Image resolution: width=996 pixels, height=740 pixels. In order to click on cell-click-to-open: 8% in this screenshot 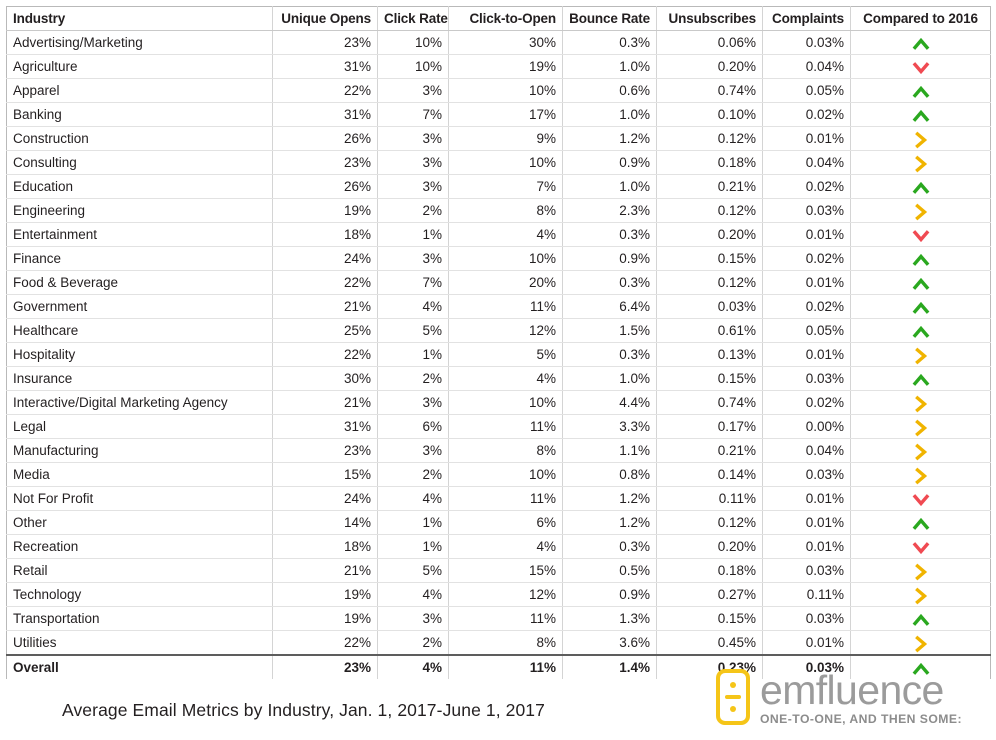, I will do `click(505, 450)`.